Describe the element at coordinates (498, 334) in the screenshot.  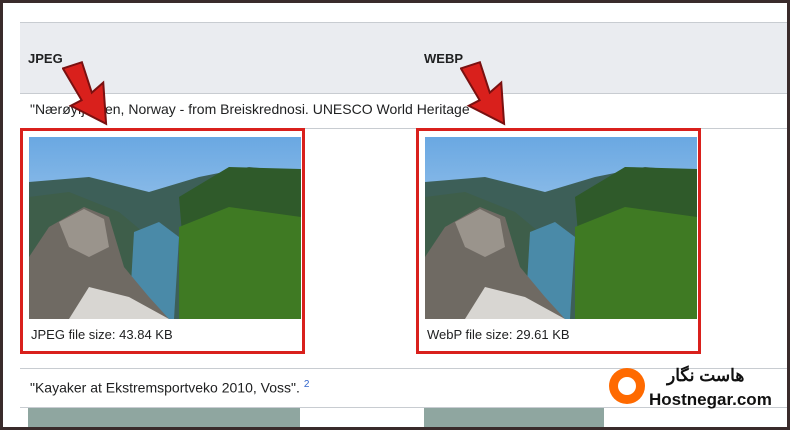
I see `webp-file-size: WebP file size: 29.61 KB` at that location.